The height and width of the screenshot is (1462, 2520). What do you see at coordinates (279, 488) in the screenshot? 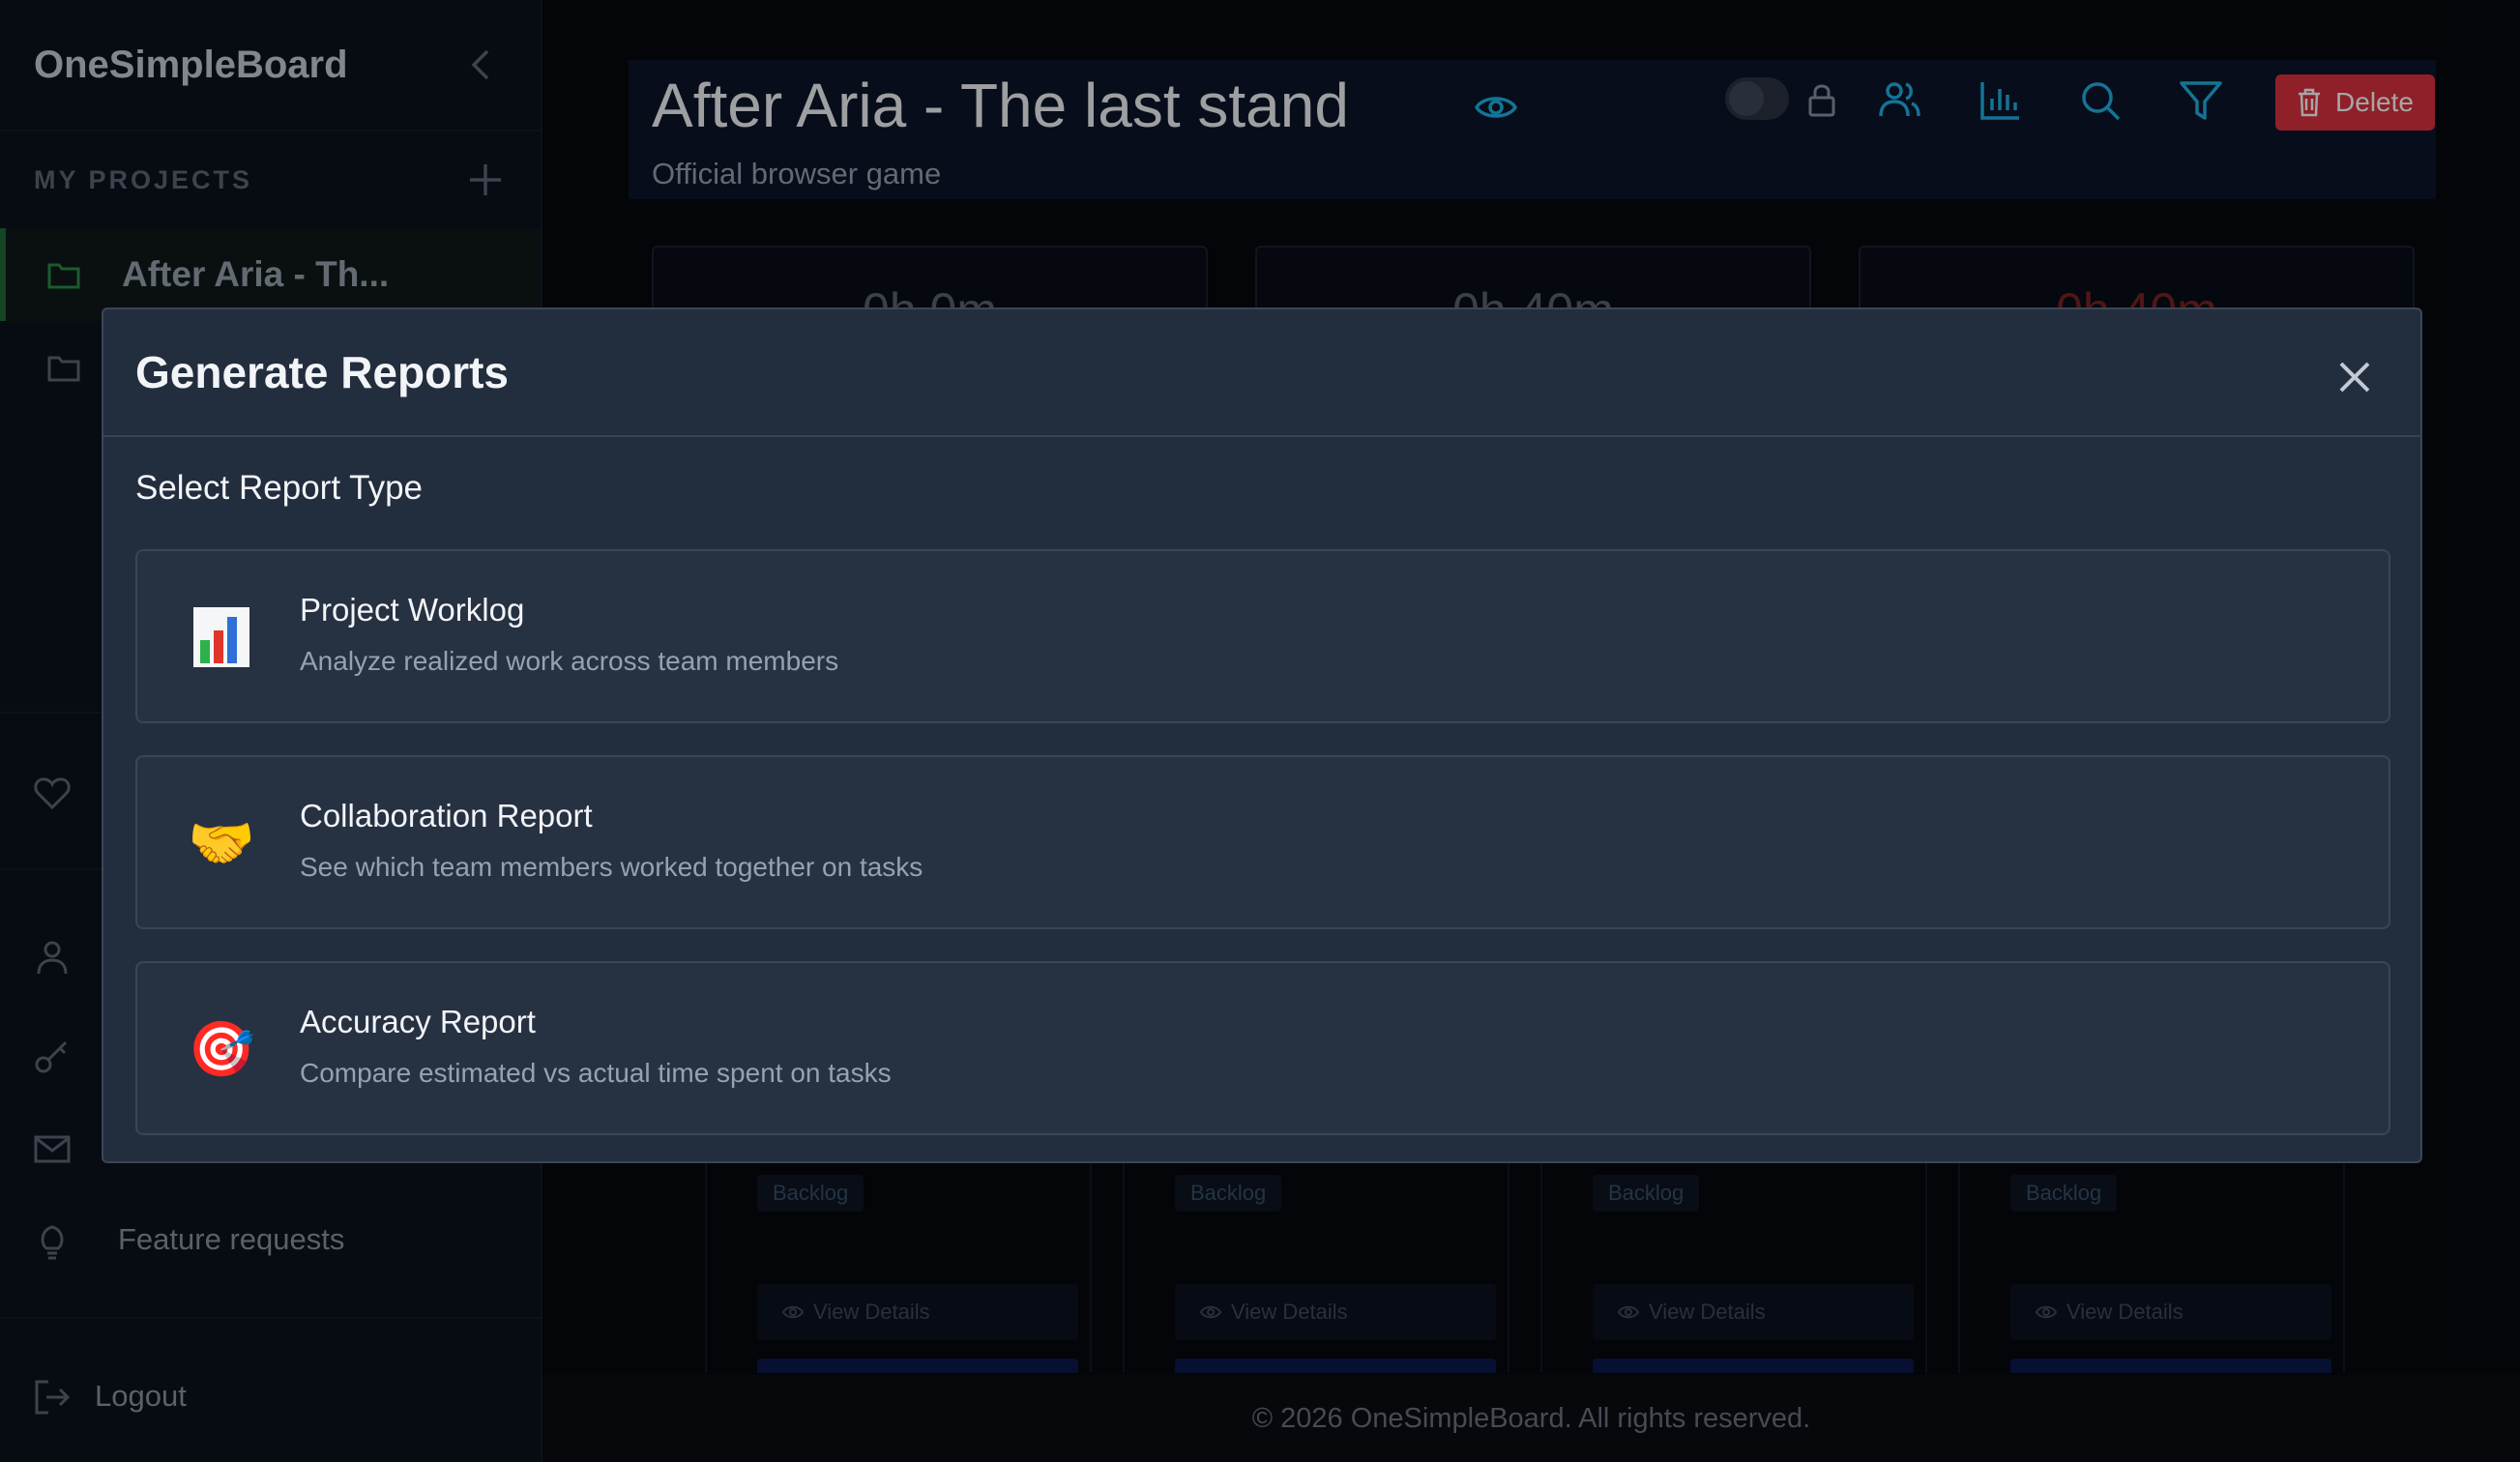
I see `report-type-heading: Select Report Type` at bounding box center [279, 488].